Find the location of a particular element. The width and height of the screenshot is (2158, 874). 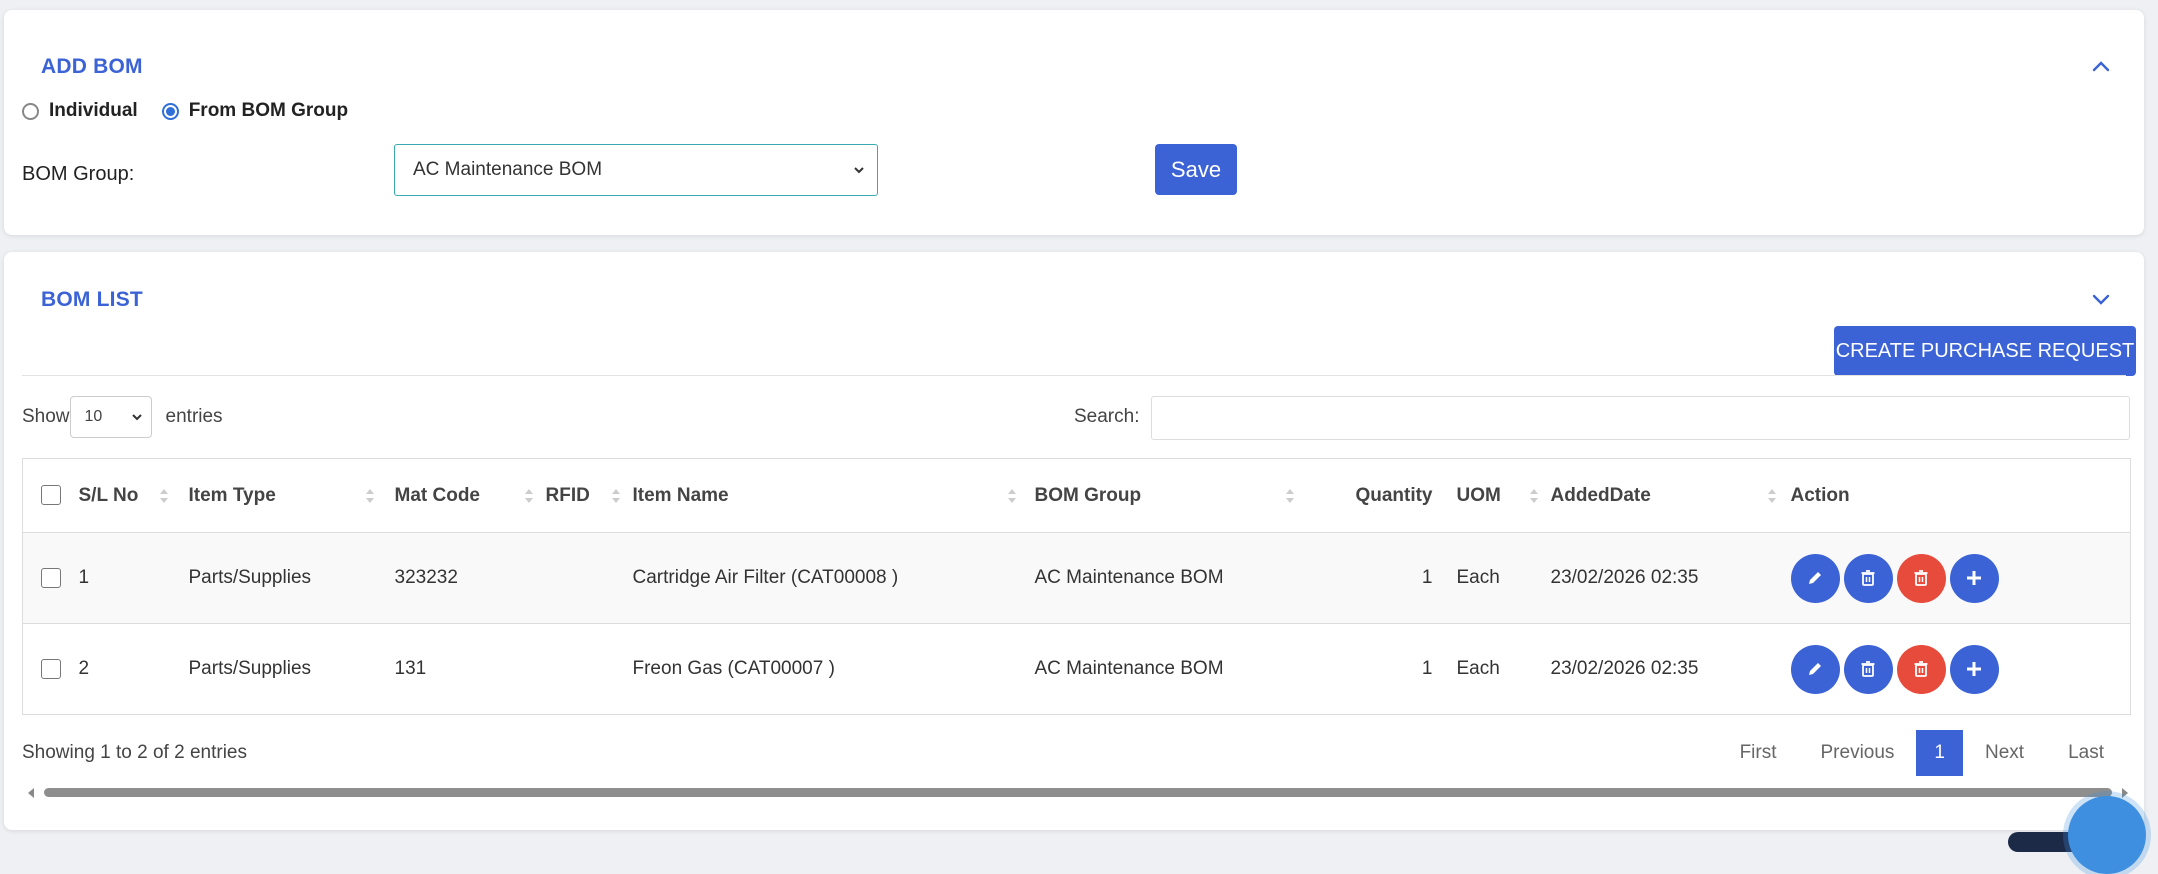

col-header-uom: UOM is located at coordinates (1504, 496).